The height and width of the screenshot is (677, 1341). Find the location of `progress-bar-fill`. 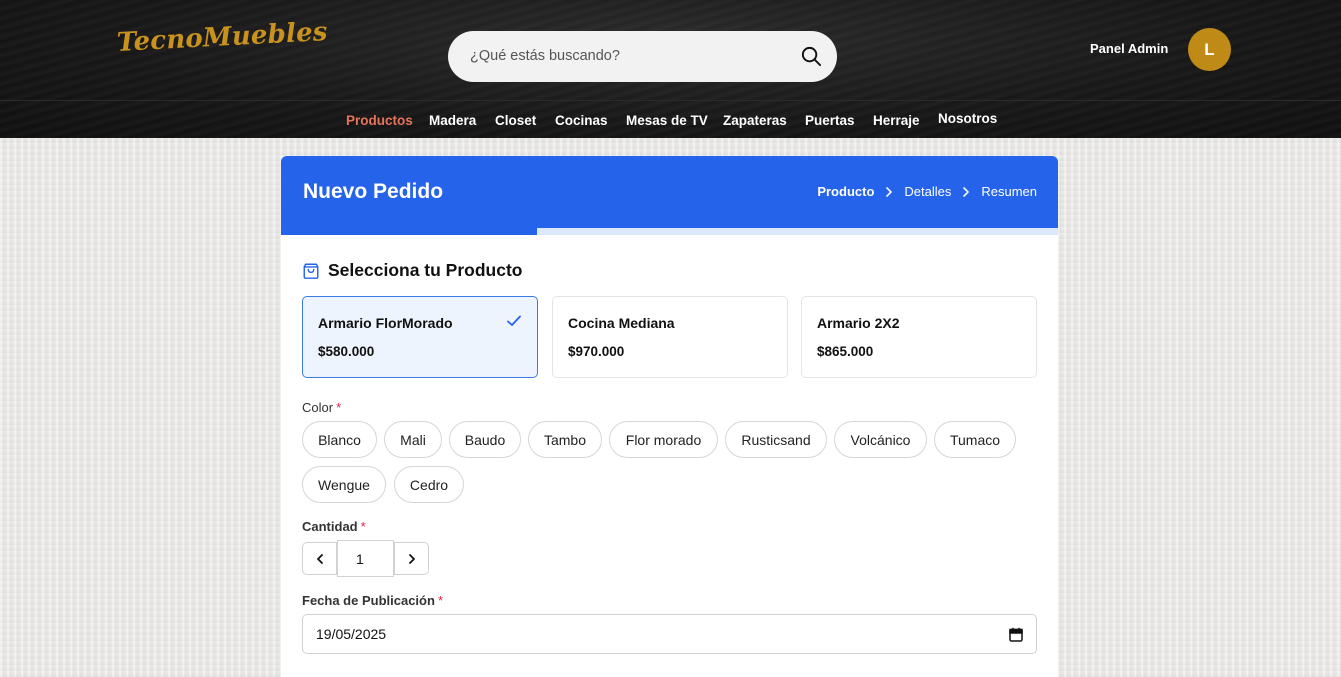

progress-bar-fill is located at coordinates (409, 231).